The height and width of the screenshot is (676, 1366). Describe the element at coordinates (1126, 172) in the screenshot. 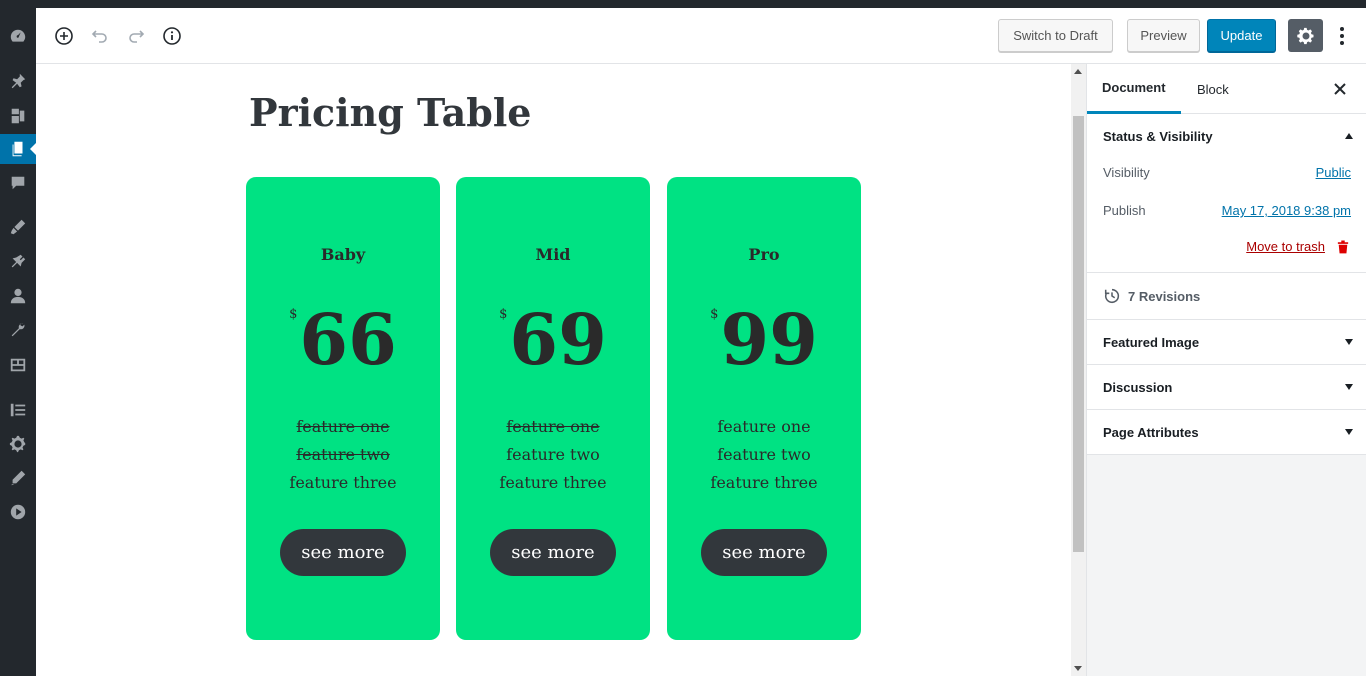

I see `visibility-label: Visibility` at that location.